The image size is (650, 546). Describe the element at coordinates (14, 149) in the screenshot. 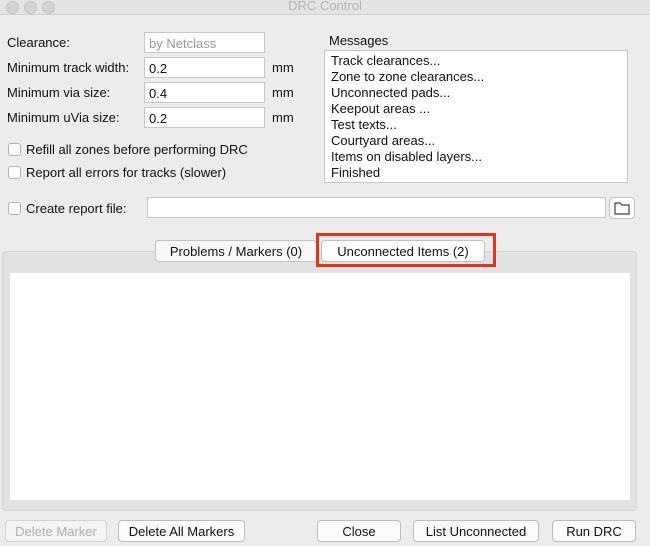

I see `refill-zones-checkbox` at that location.